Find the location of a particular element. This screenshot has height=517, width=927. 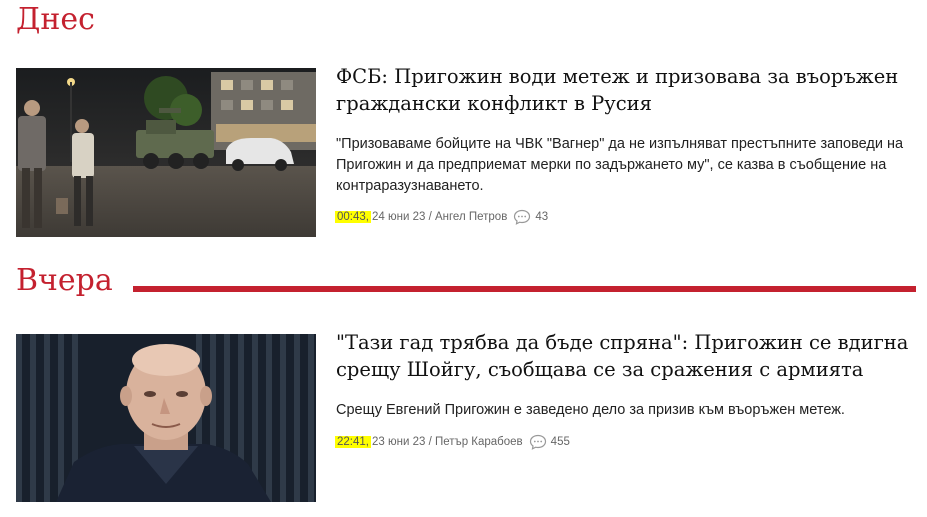

portrait-photo-icon is located at coordinates (166, 418).